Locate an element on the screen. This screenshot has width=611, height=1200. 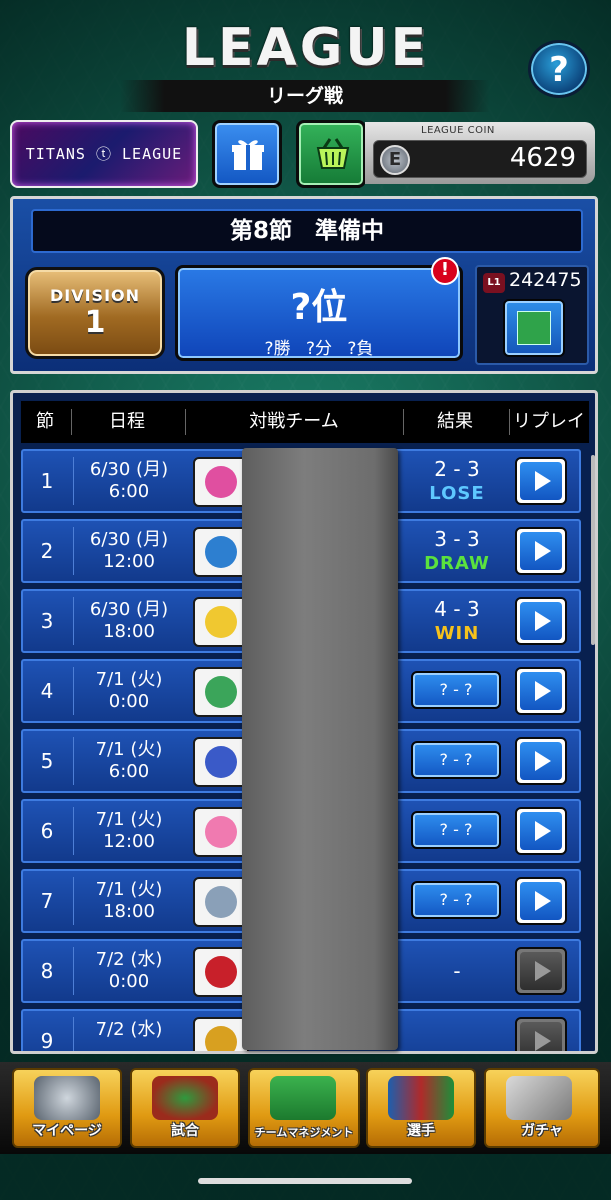
match-date: 7/1 (火) 12:00 is located at coordinates (129, 831).